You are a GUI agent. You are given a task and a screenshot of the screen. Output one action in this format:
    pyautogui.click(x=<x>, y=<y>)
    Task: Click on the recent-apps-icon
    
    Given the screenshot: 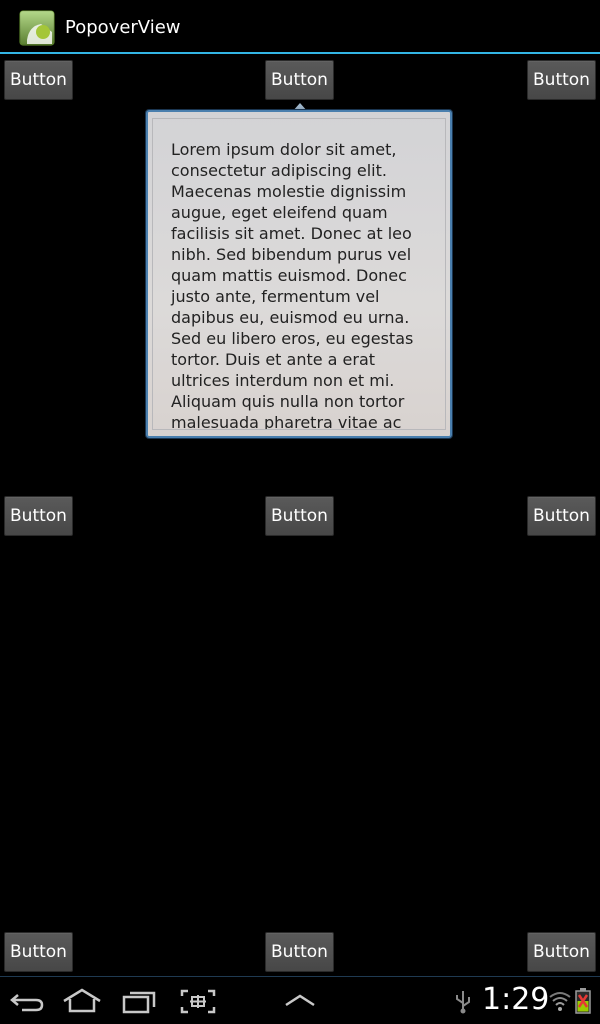 What is the action you would take?
    pyautogui.click(x=140, y=1001)
    